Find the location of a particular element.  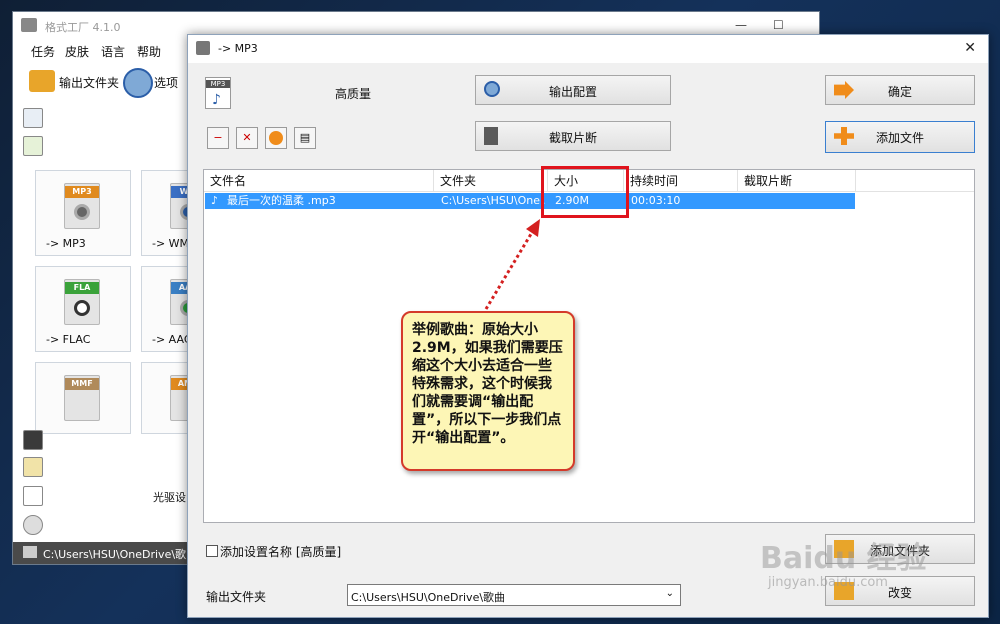

add-setting-row: 添加设置名称 [高质量] is located at coordinates (273, 551).